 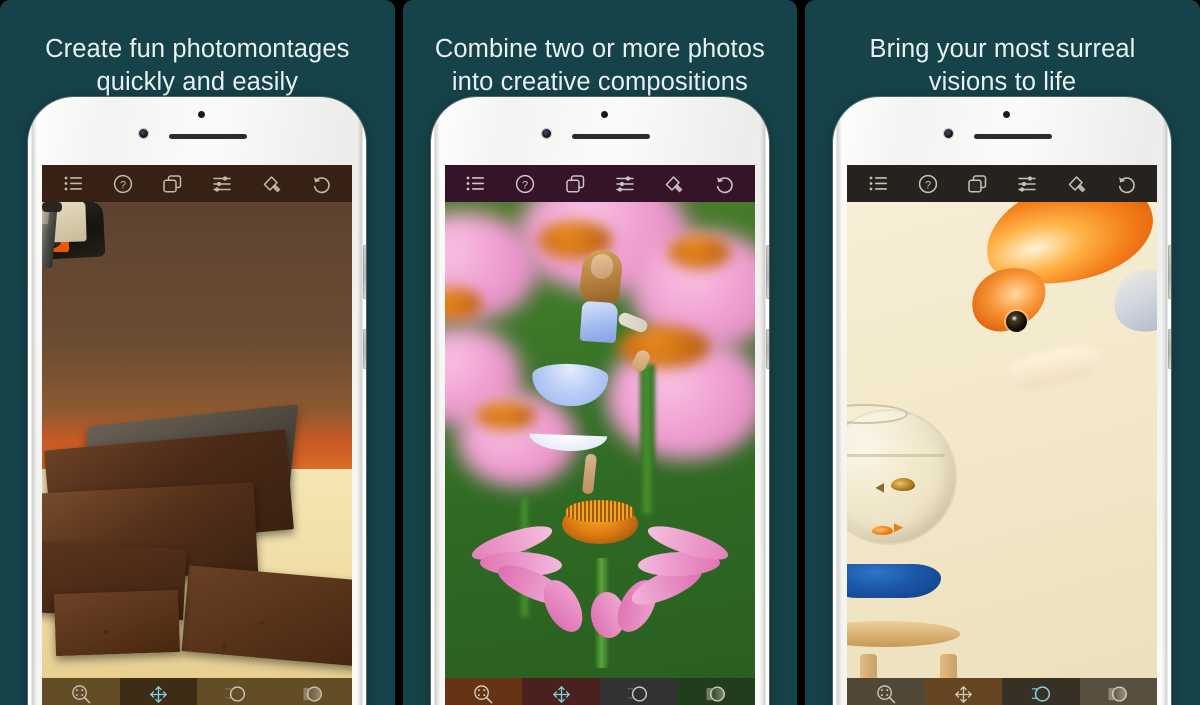 I want to click on headline-line-1: Bring your most surreal, so click(x=1002, y=49).